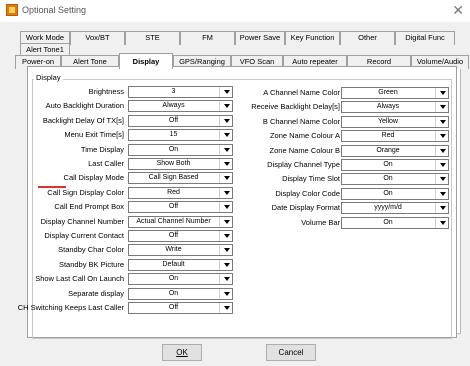 This screenshot has width=470, height=366. Describe the element at coordinates (180, 293) in the screenshot. I see `separate-display-select: On` at that location.